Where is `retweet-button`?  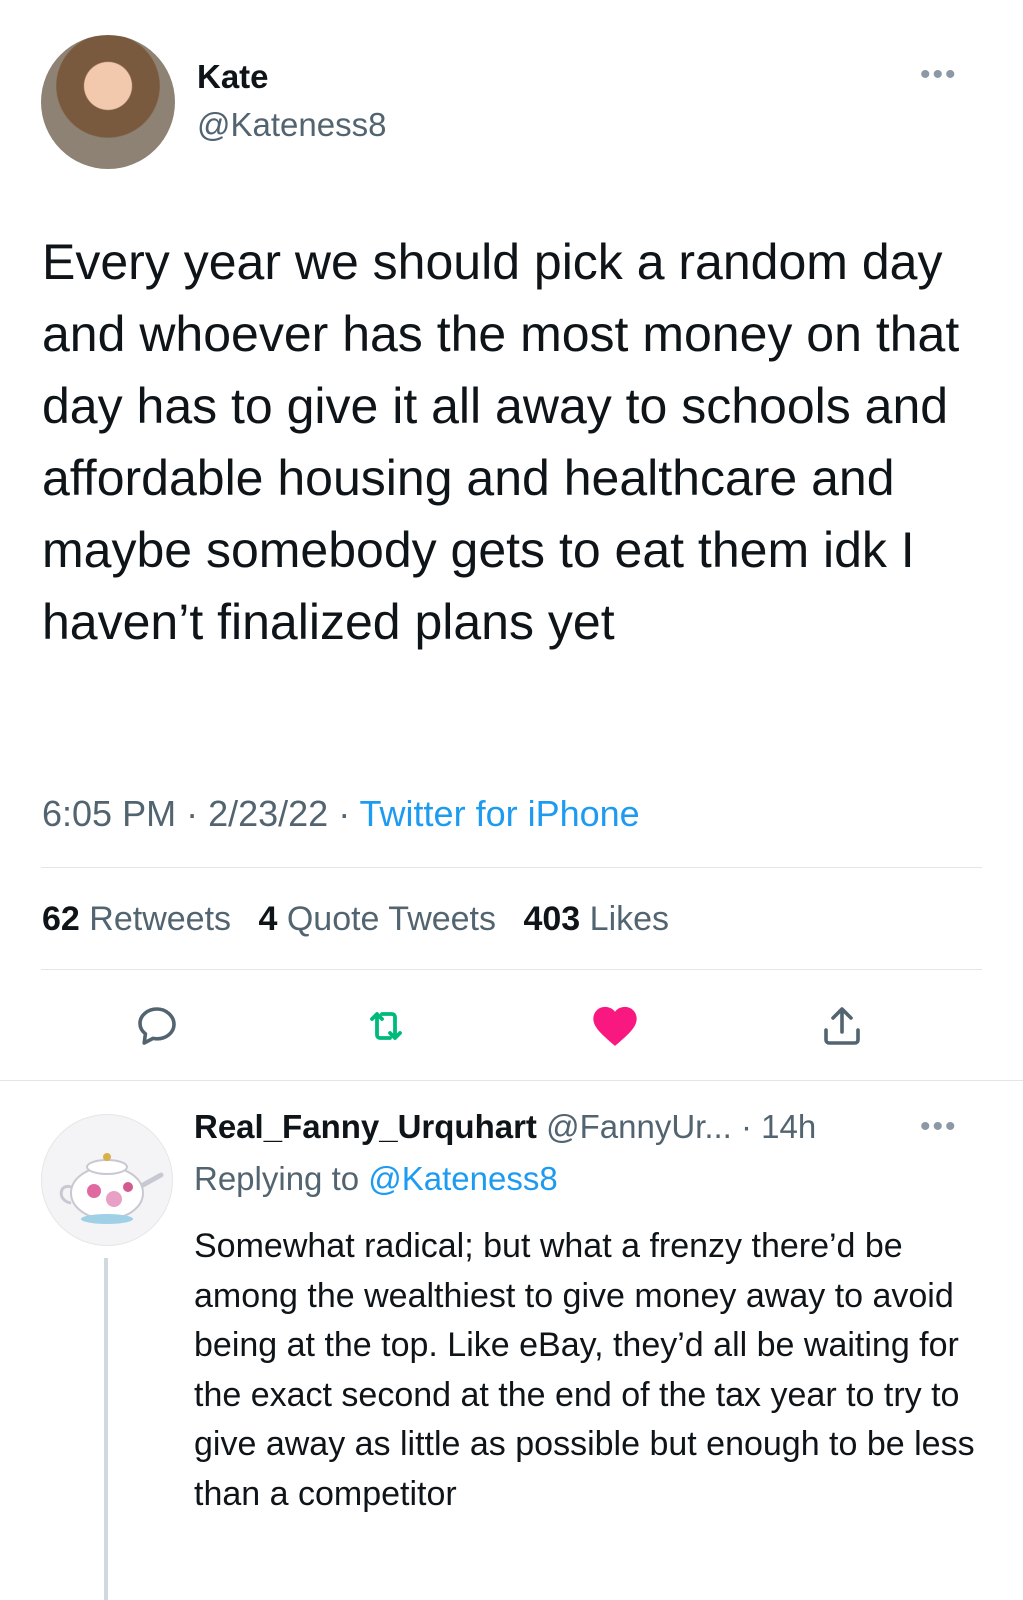 retweet-button is located at coordinates (386, 1026).